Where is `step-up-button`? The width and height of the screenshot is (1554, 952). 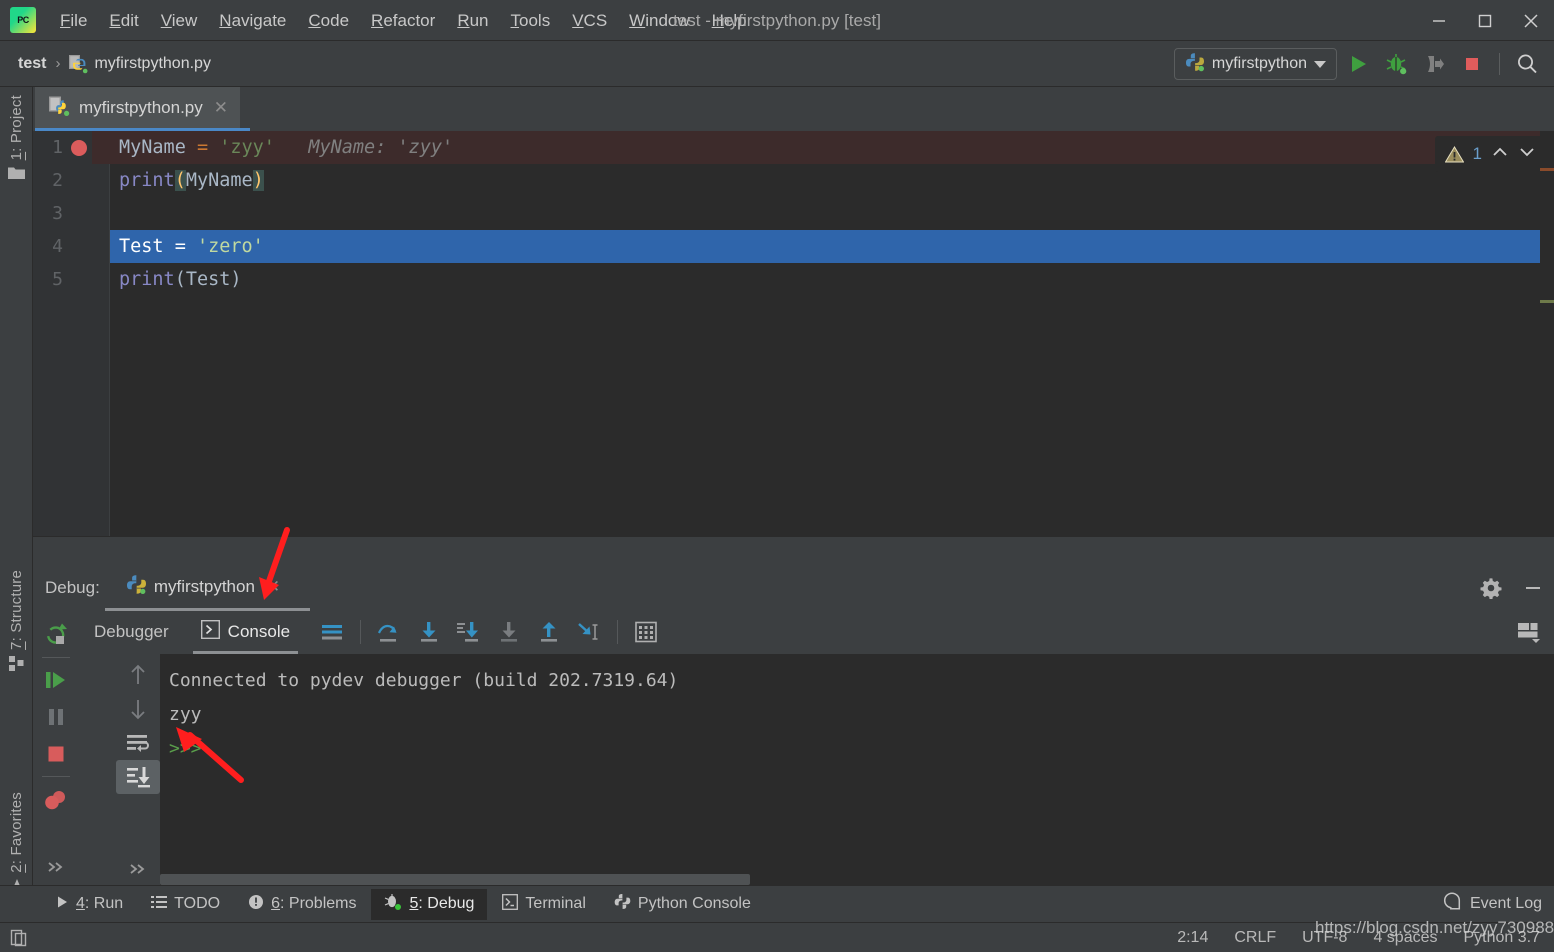 step-up-button is located at coordinates (138, 675).